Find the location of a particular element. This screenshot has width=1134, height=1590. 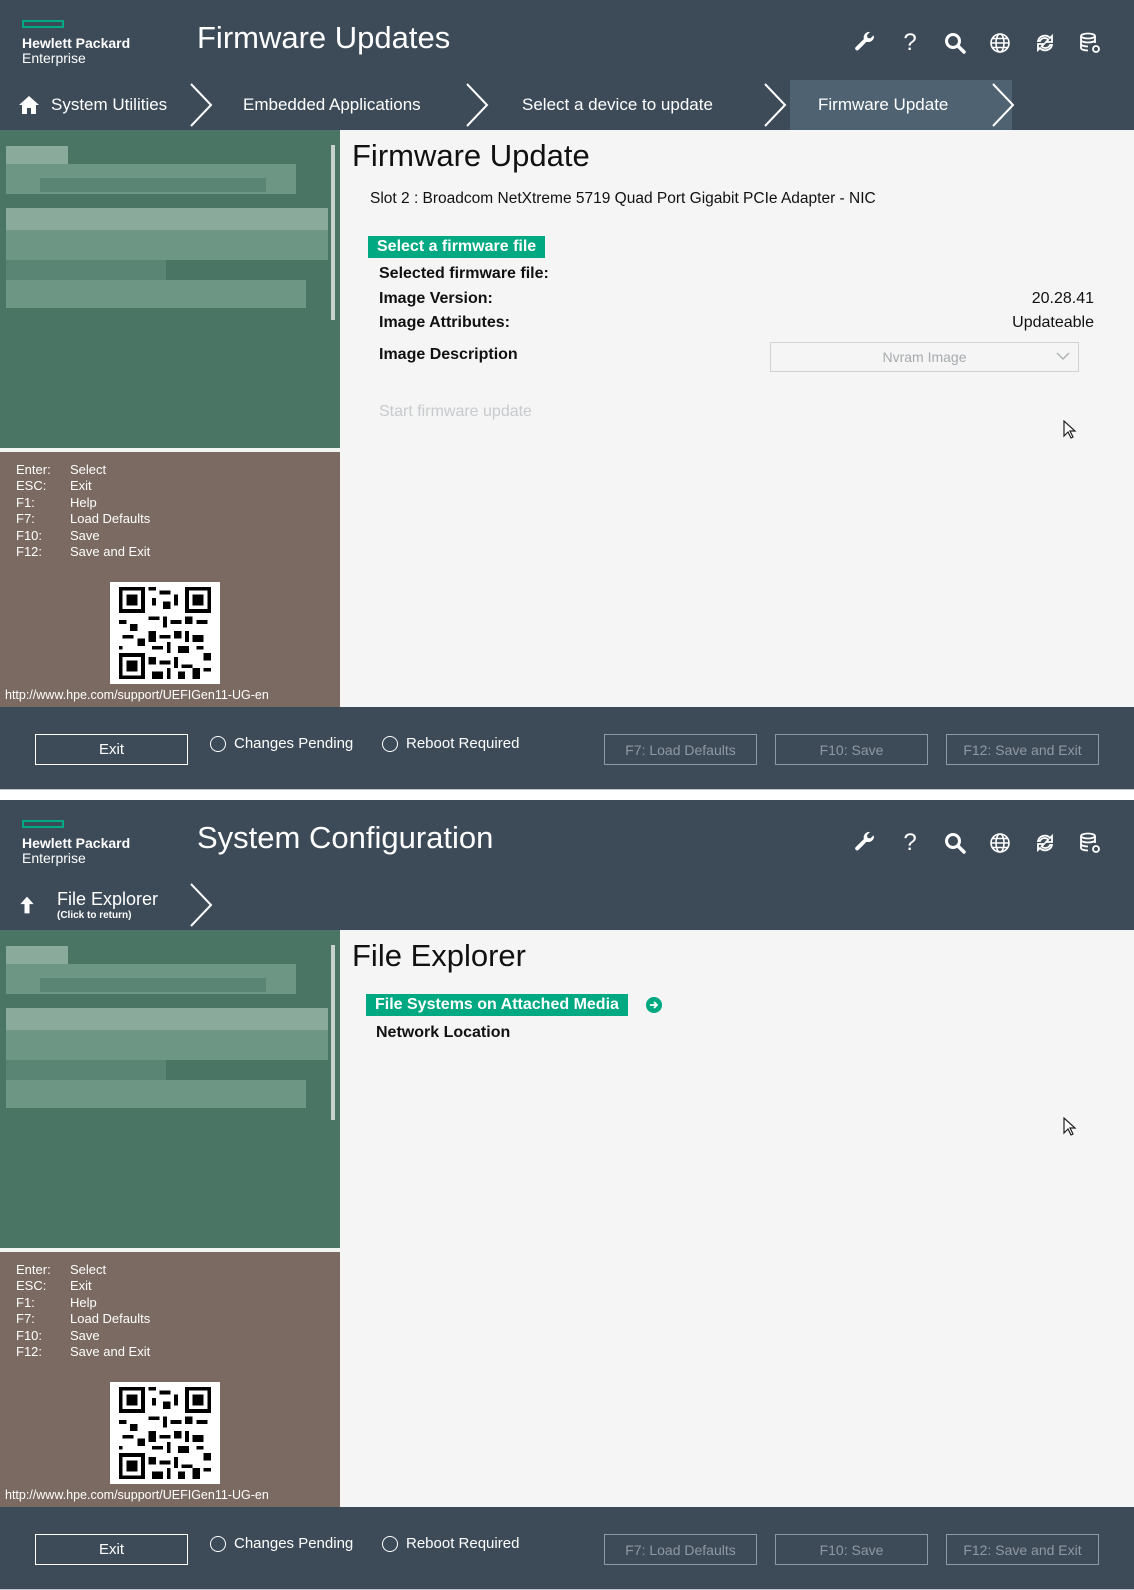

hpe-logo-mark is located at coordinates (43, 24).